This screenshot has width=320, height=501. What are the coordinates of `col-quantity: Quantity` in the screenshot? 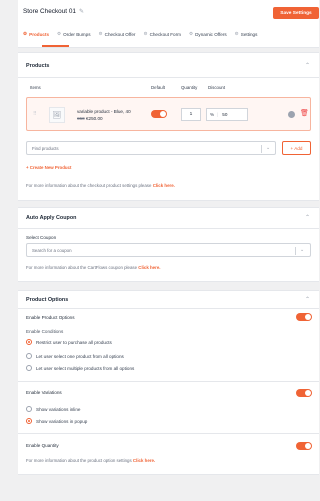 It's located at (189, 87).